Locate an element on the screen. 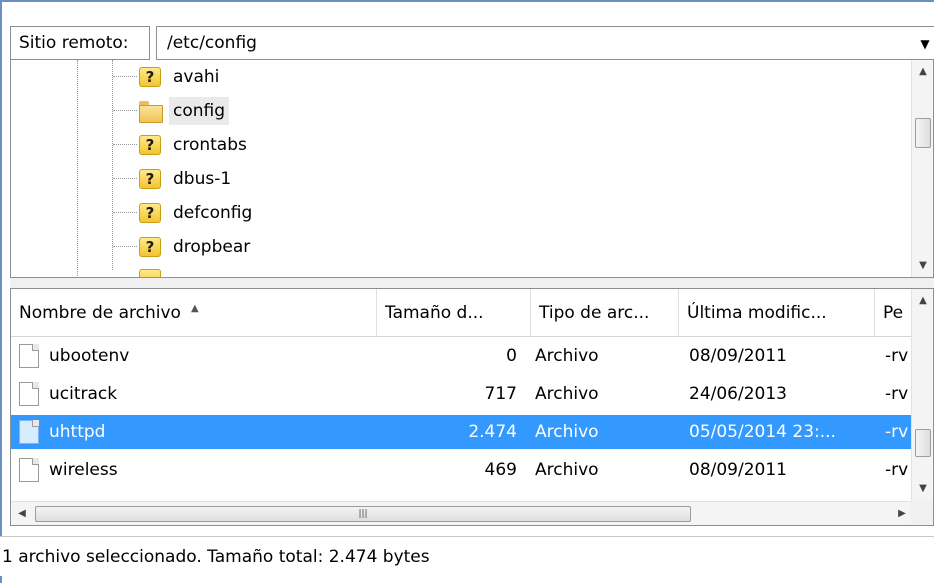  scrollbar-corner is located at coordinates (922, 513).